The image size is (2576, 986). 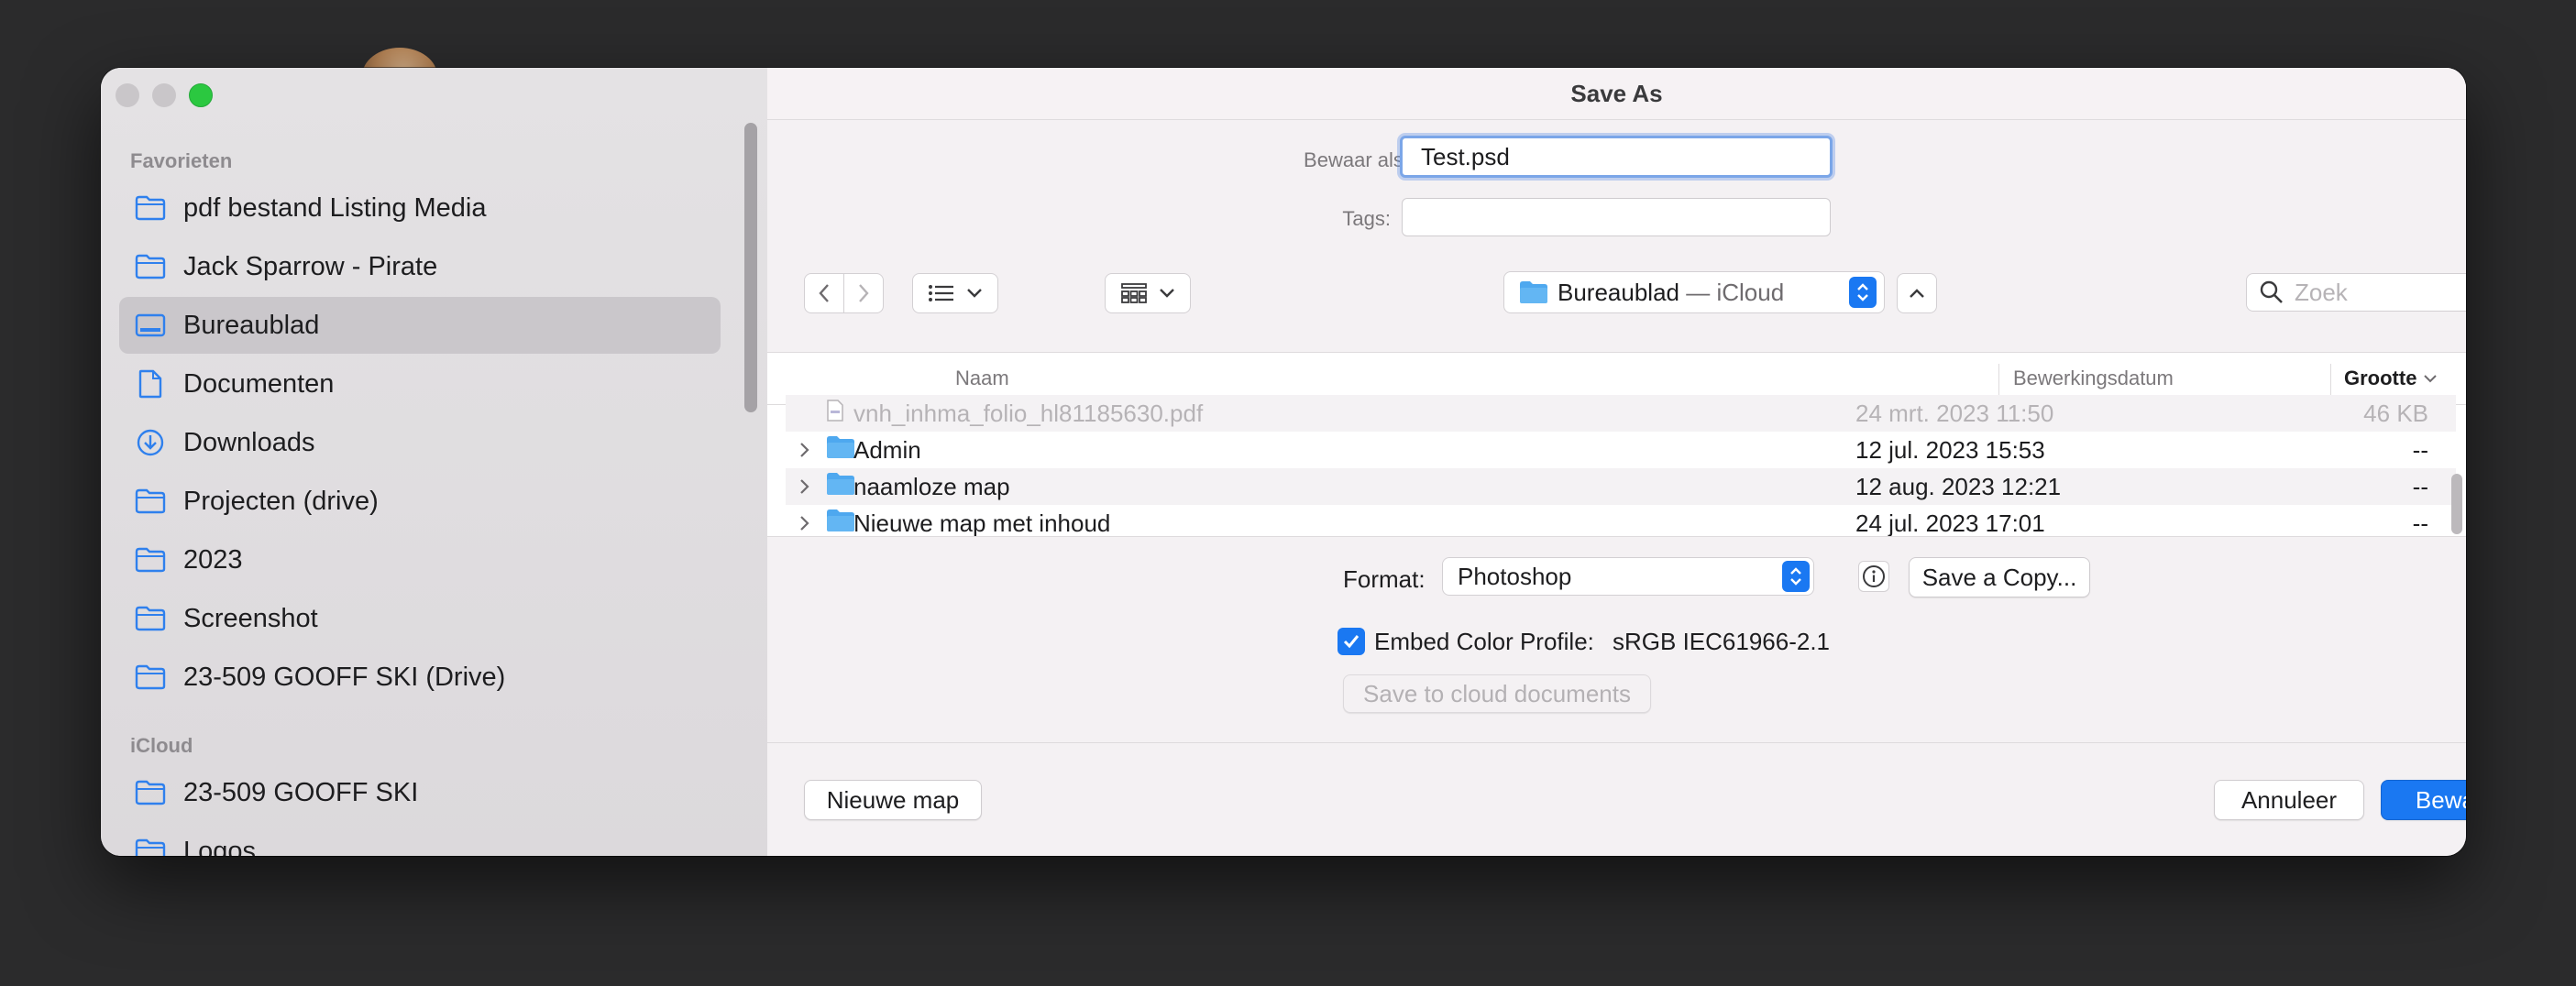 What do you see at coordinates (259, 383) in the screenshot?
I see `sidebar-item-label: Documenten` at bounding box center [259, 383].